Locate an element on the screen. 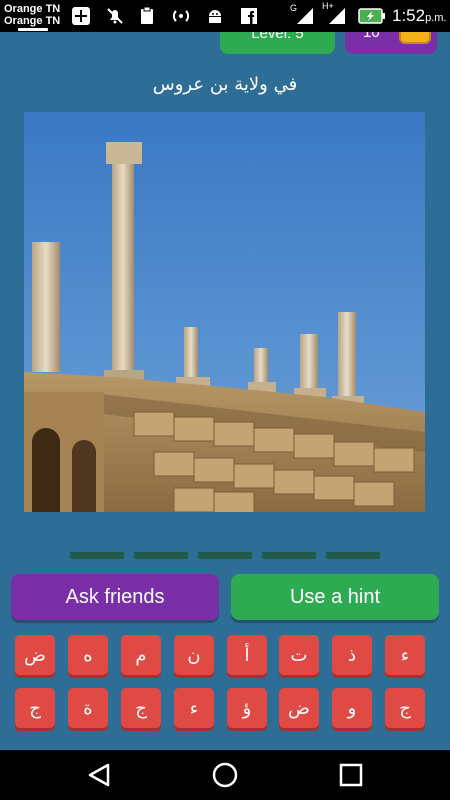 Image resolution: width=450 pixels, height=800 pixels. clock: 1:52p.m. is located at coordinates (419, 16).